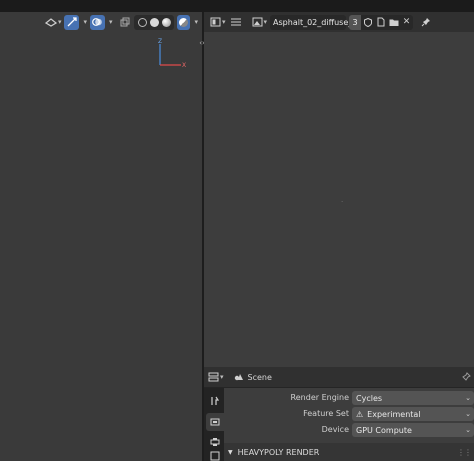  I want to click on feature-set-value: Experimental, so click(394, 414).